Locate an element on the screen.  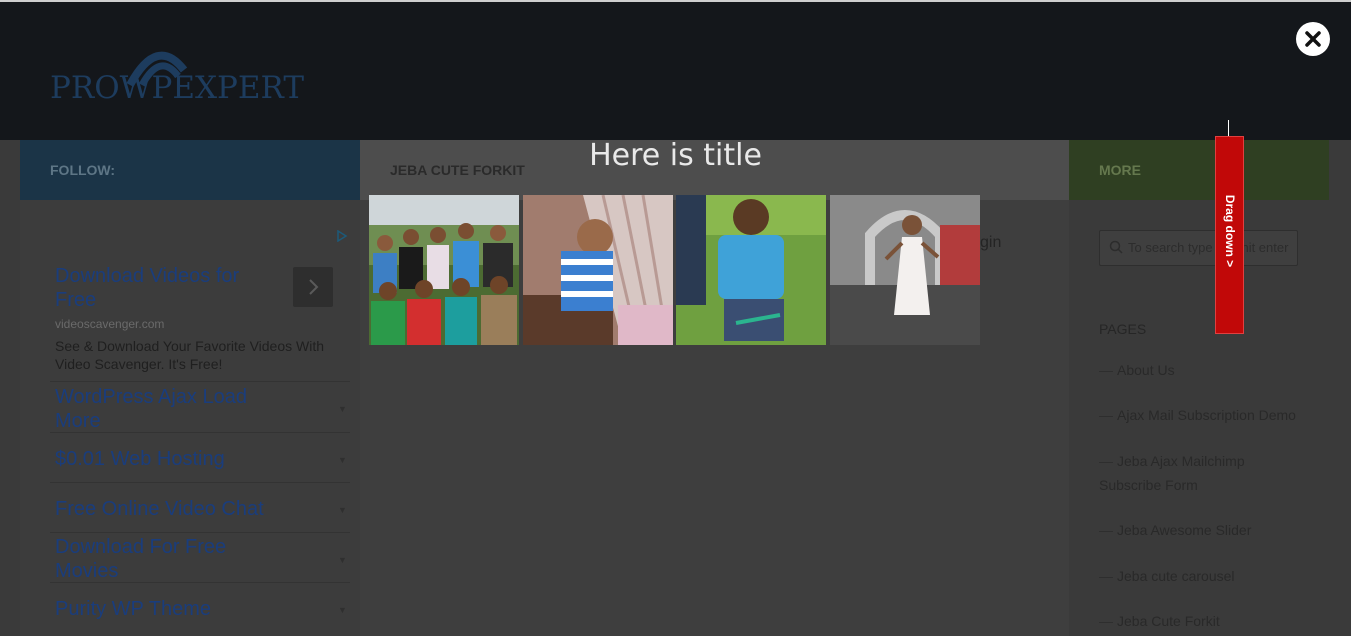
ad-link-item: $0.01 Web Hosting ▼ is located at coordinates (200, 457).